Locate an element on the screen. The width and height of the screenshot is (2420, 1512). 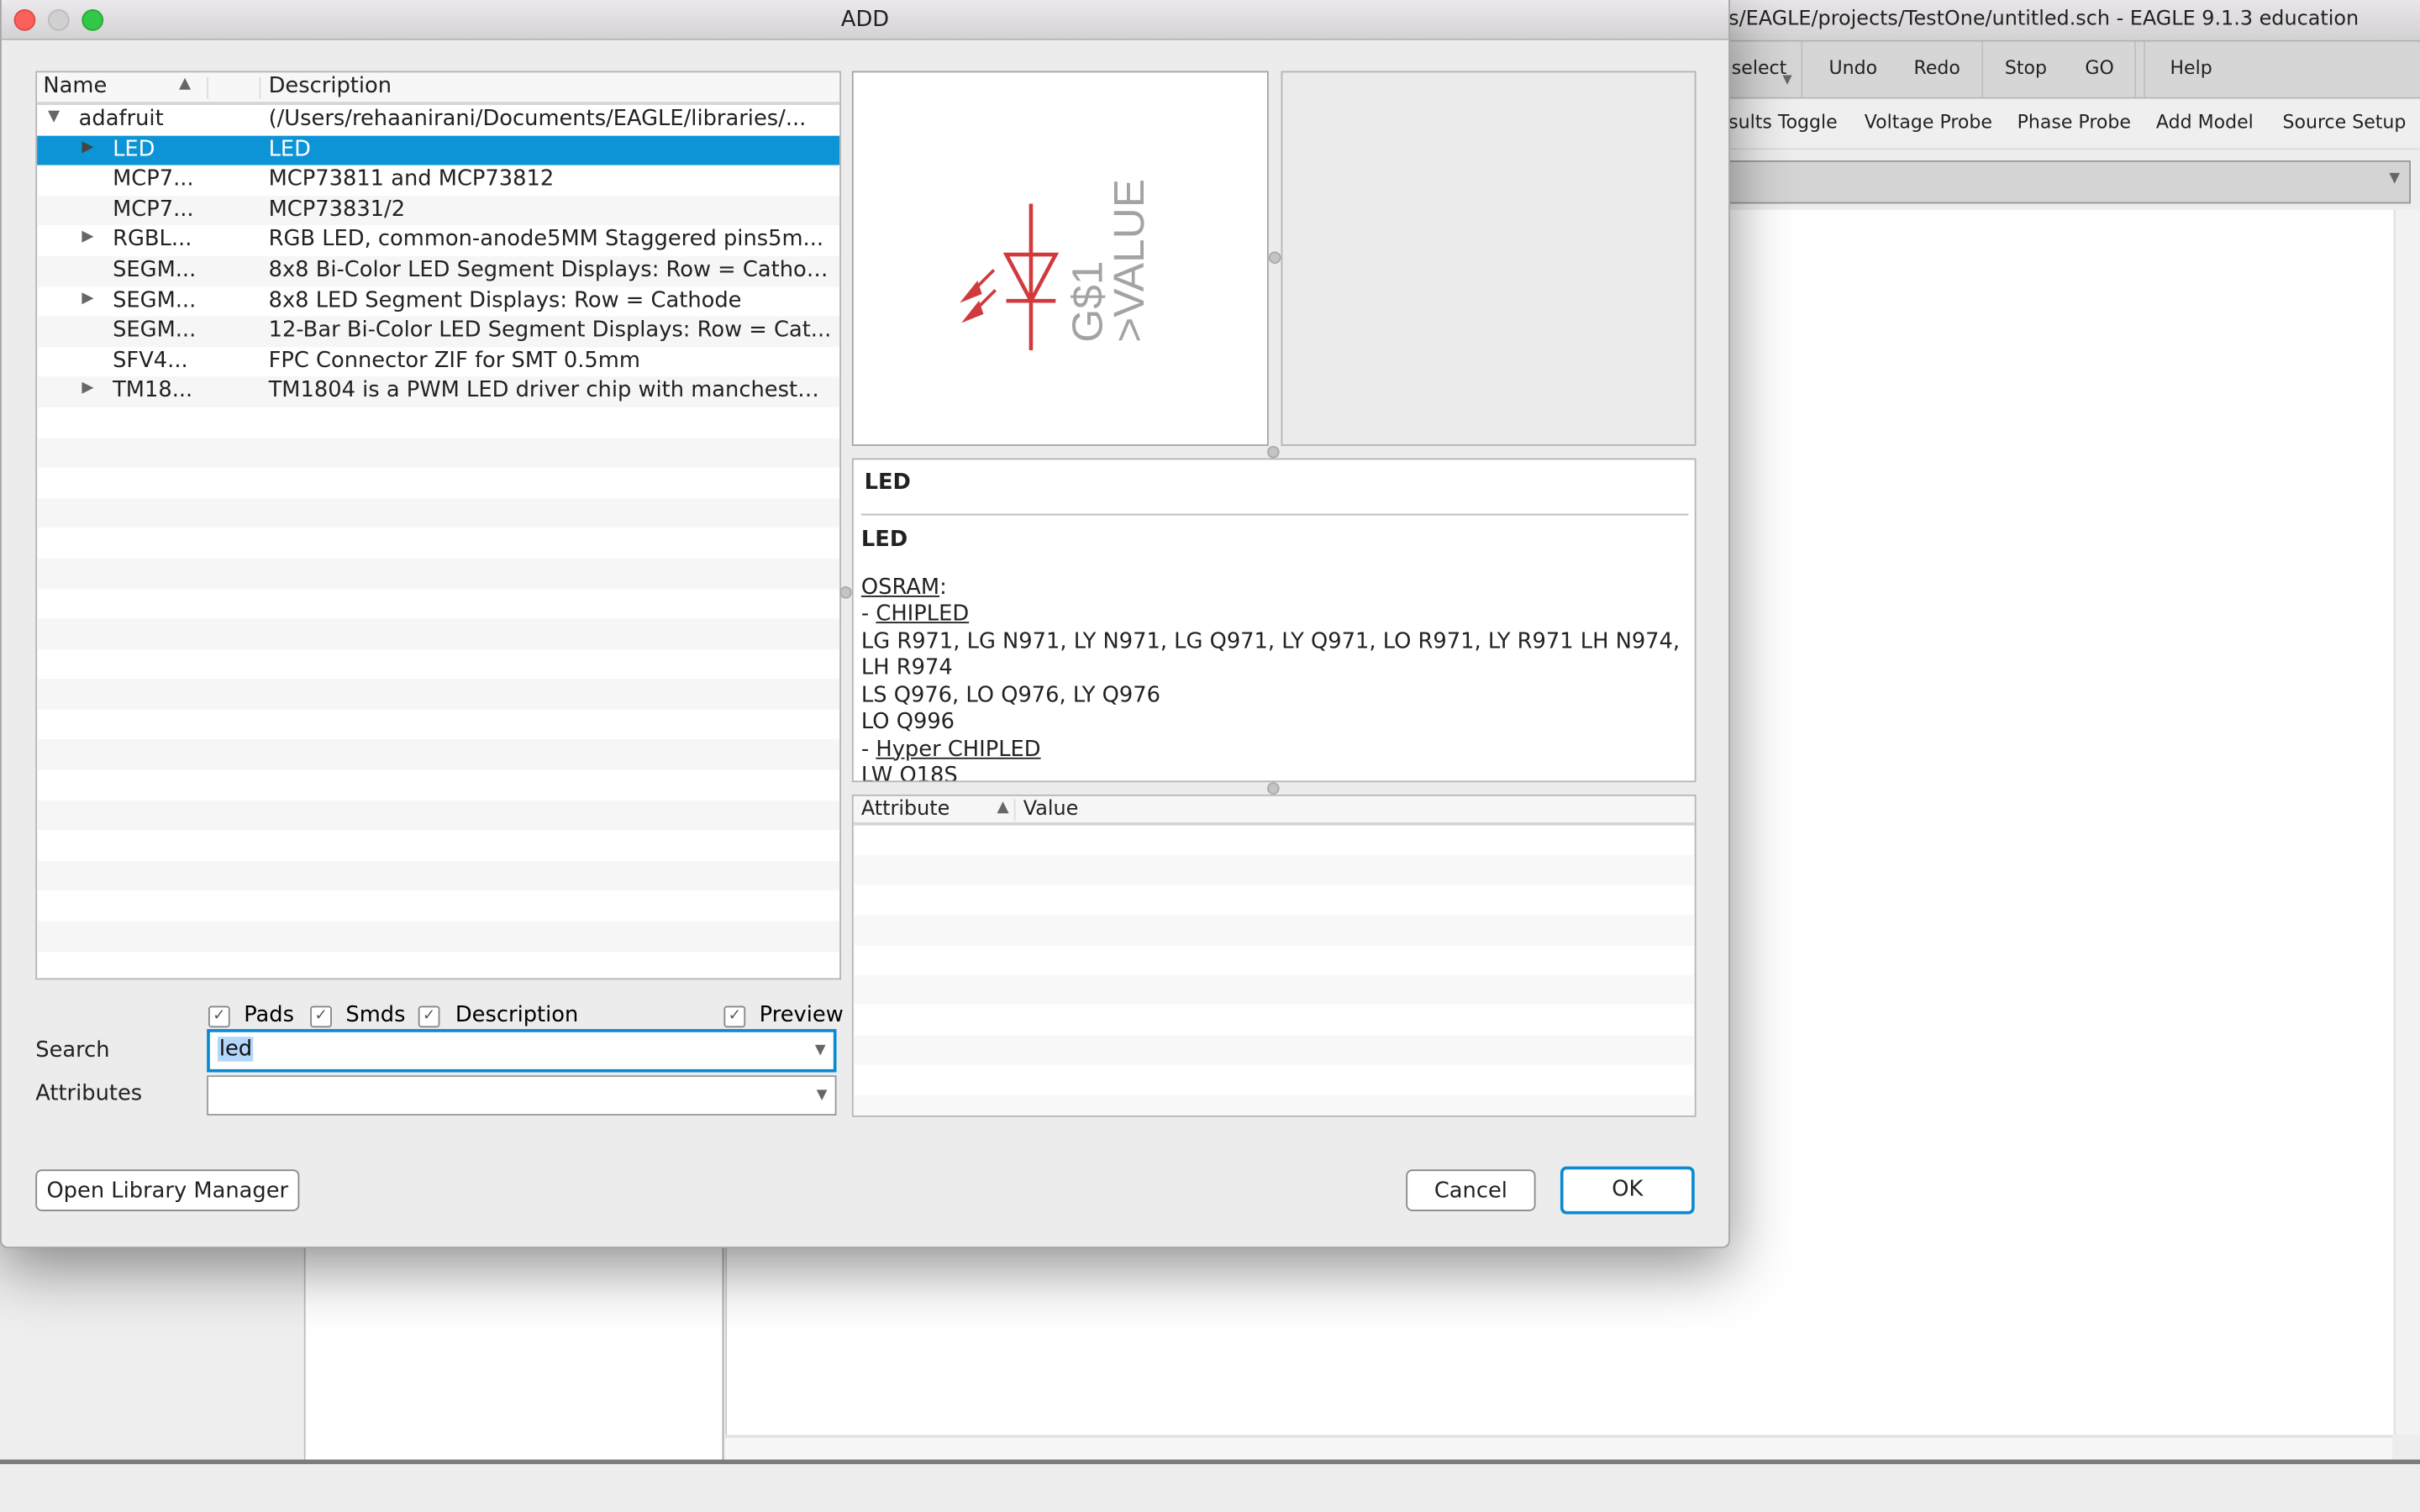
toolbar-go-button: GO is located at coordinates (2099, 68).